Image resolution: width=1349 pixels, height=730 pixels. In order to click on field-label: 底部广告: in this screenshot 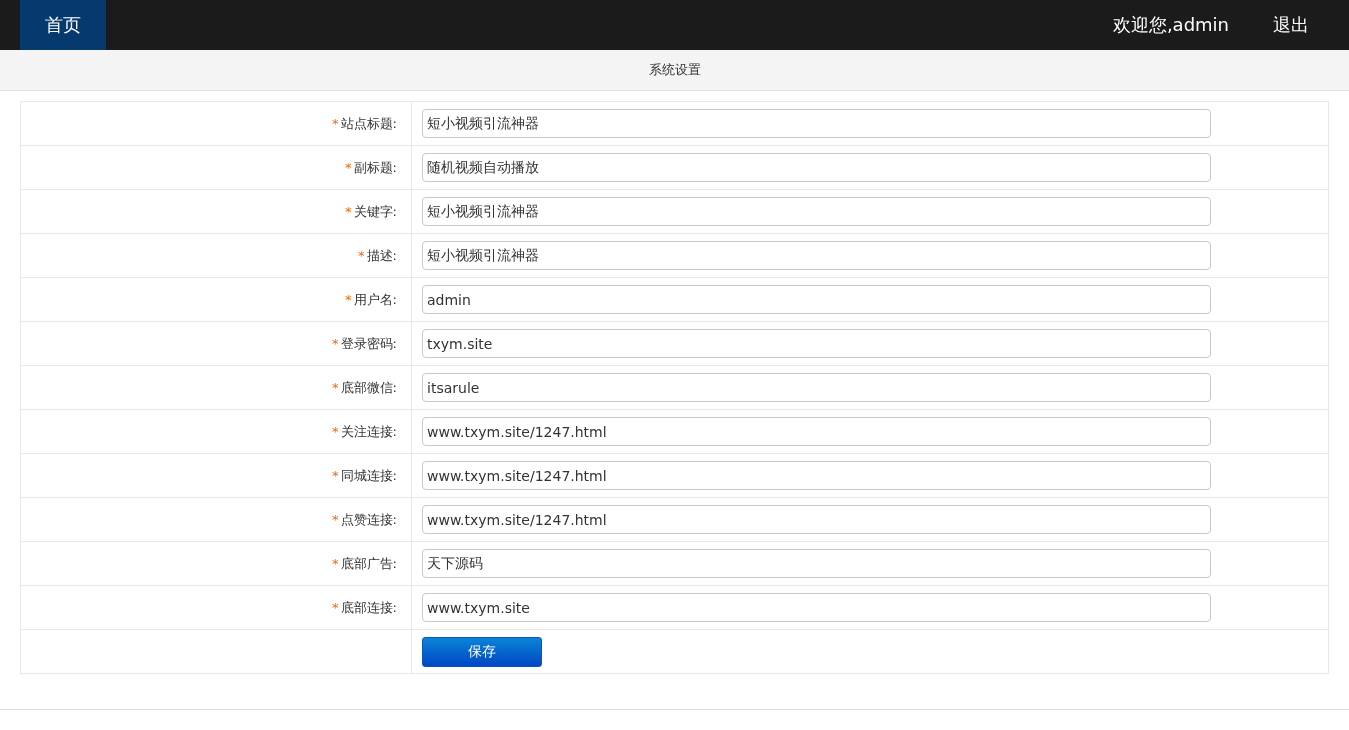, I will do `click(368, 563)`.